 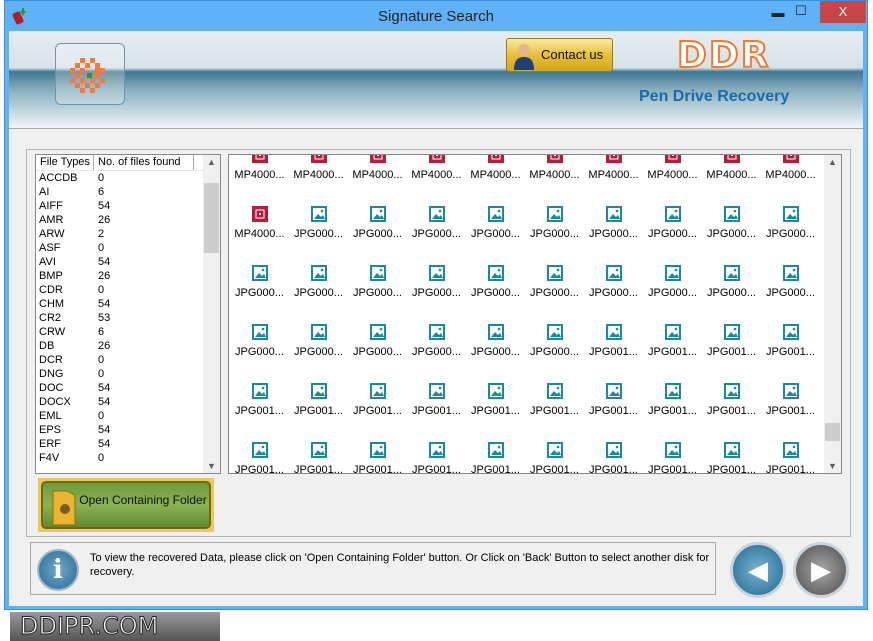 I want to click on list-row: ACCDB 0, so click(x=128, y=178).